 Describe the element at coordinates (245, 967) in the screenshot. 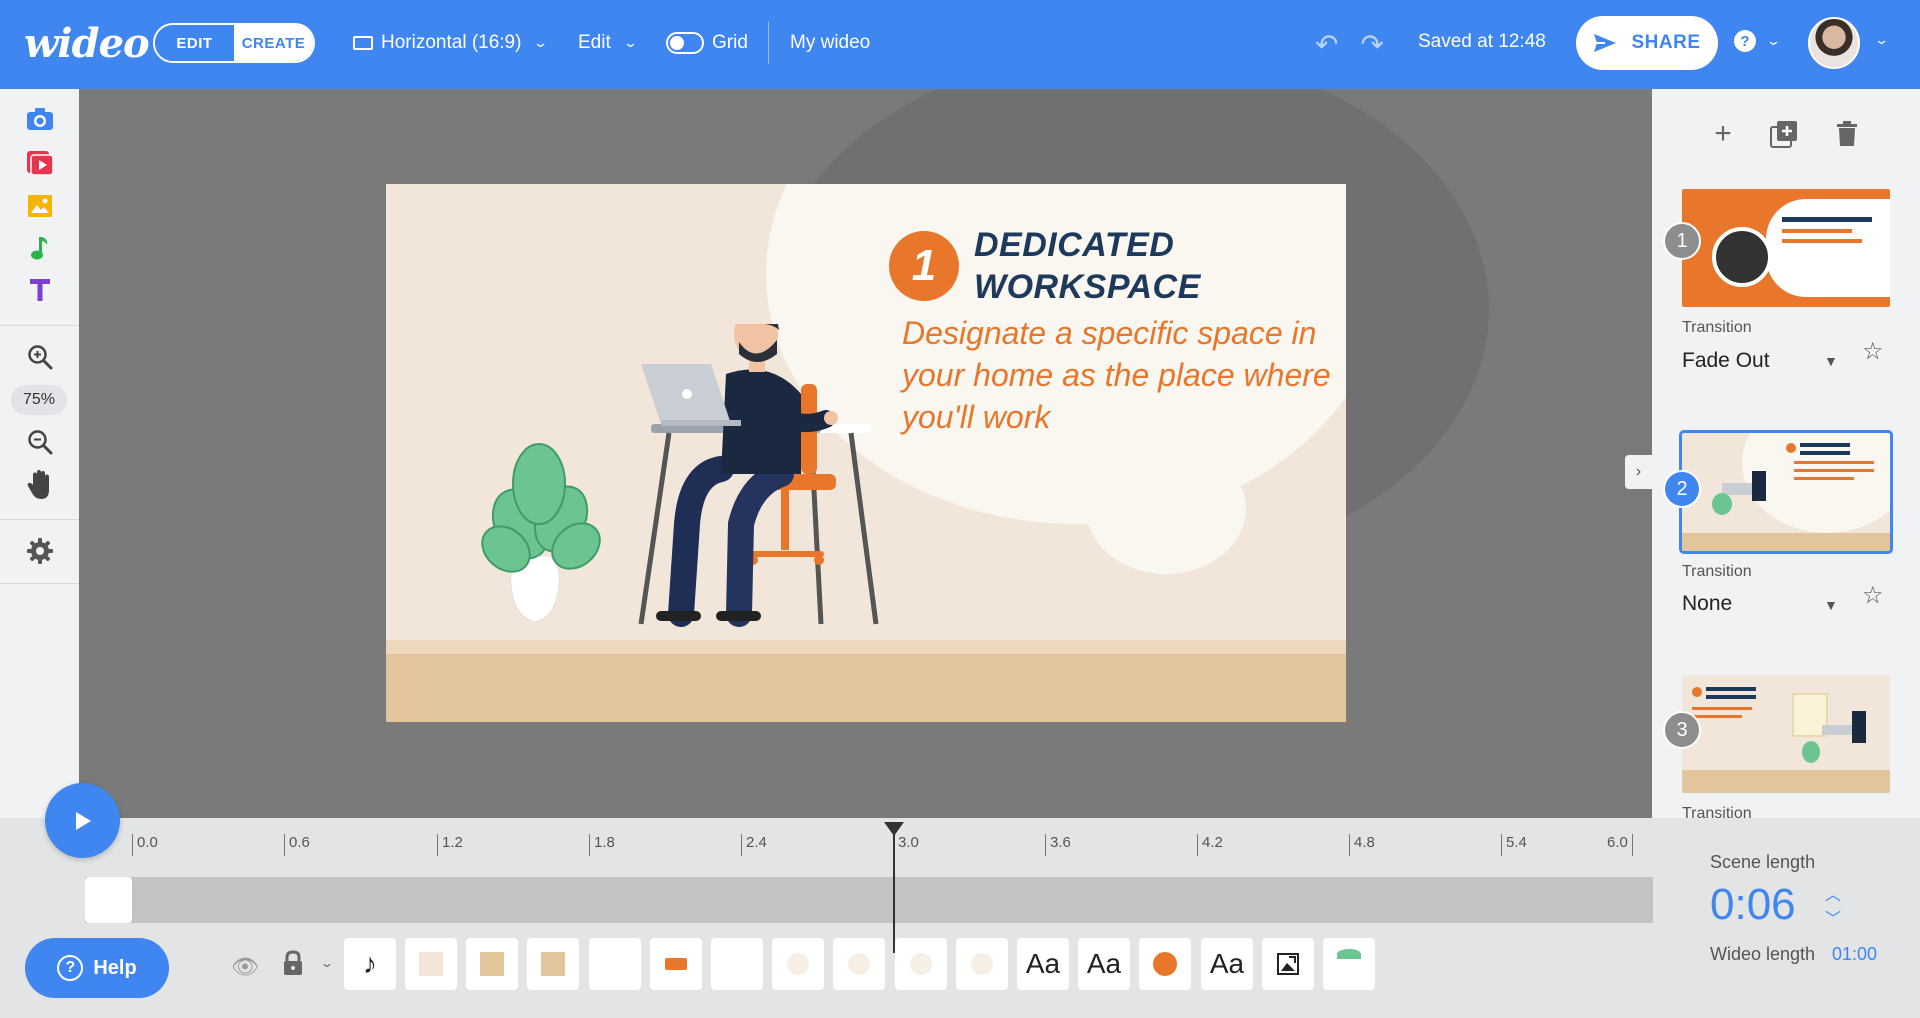

I see `eye-icon: 👁` at that location.